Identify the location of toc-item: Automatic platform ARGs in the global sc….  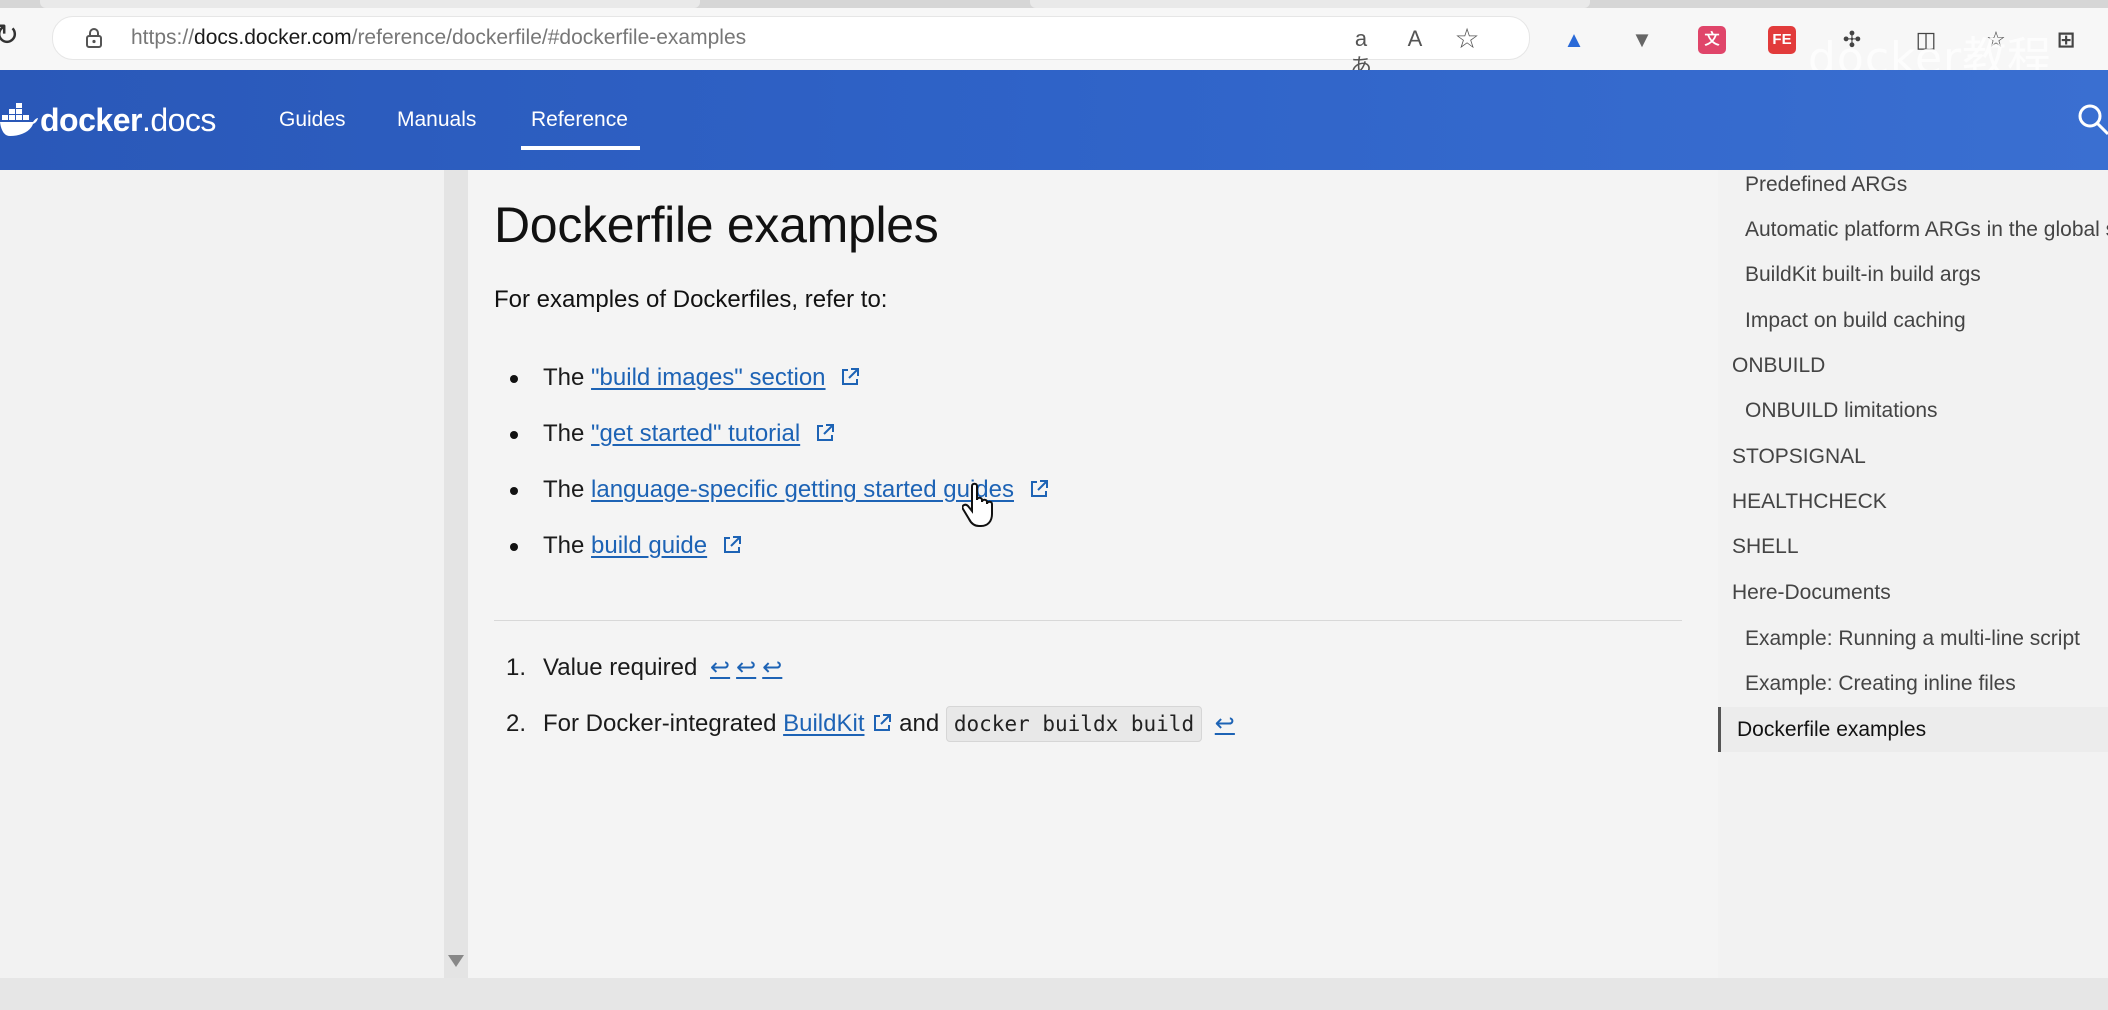
(1926, 230).